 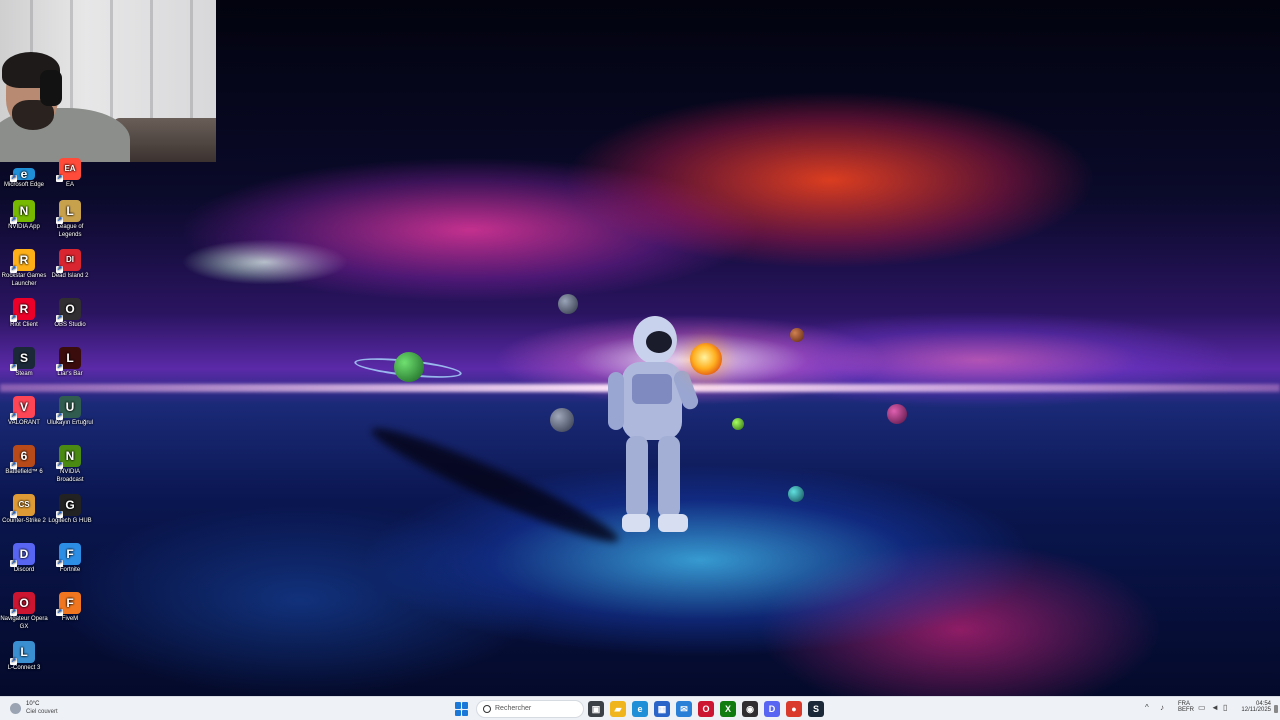 I want to click on desktop-icon-label: Riot Client, so click(x=24, y=325).